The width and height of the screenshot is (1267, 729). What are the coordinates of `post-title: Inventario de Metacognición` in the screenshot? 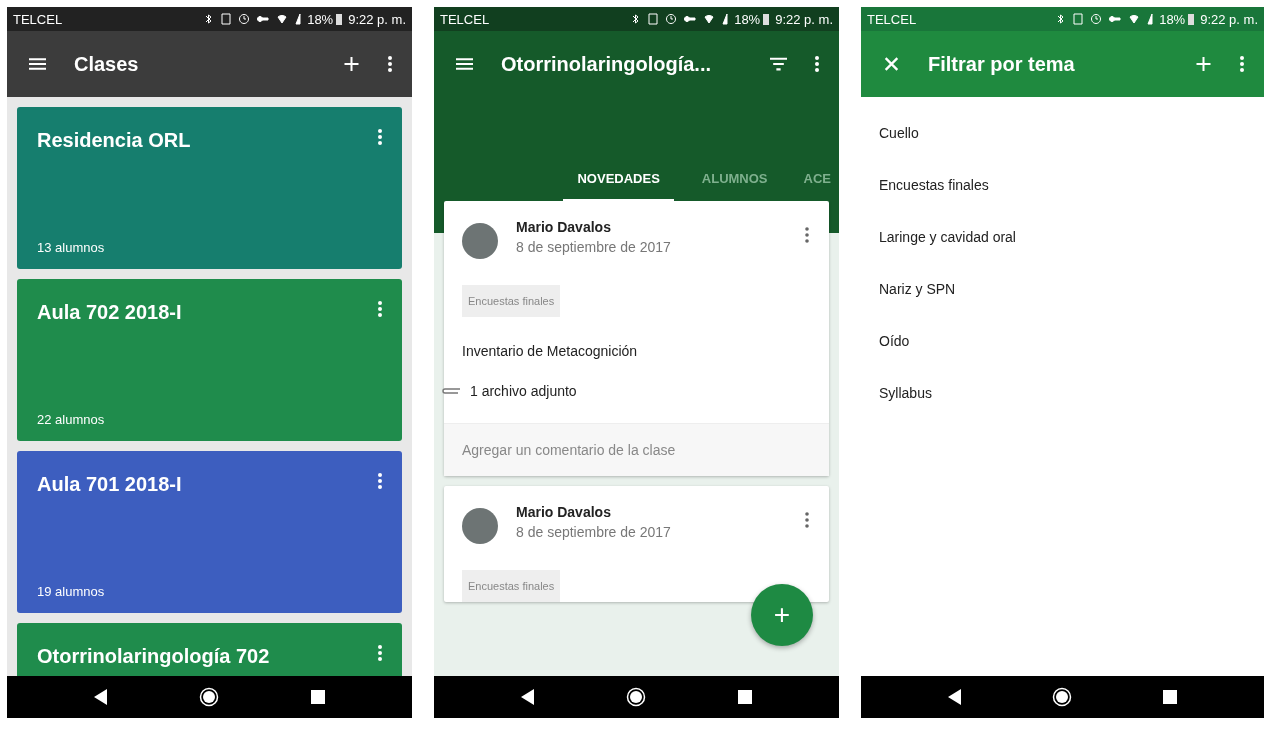 It's located at (550, 351).